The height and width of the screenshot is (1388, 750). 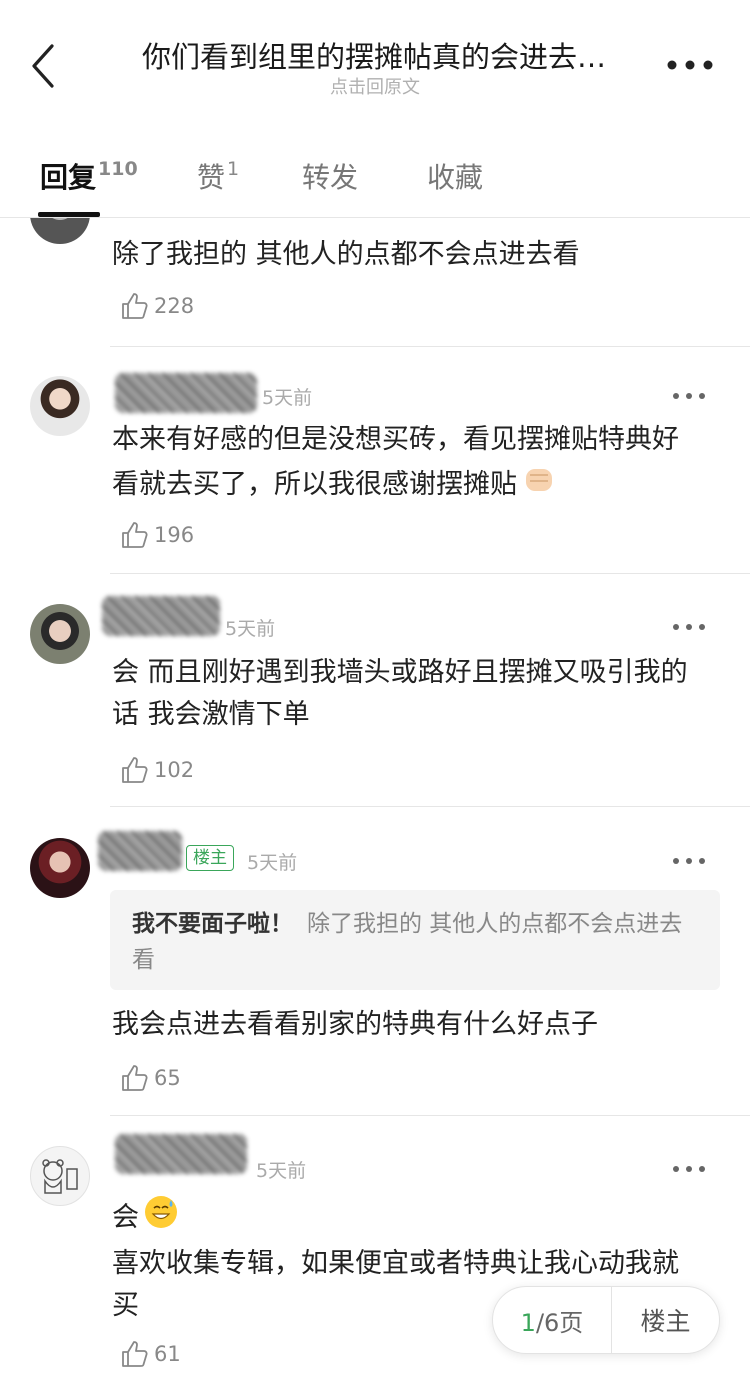 I want to click on tab-favorites: 收藏, so click(x=455, y=176).